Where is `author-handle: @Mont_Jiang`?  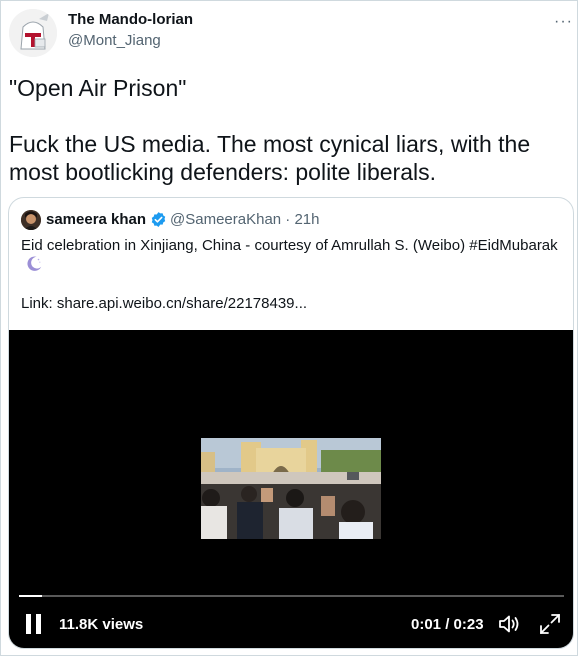
author-handle: @Mont_Jiang is located at coordinates (114, 40).